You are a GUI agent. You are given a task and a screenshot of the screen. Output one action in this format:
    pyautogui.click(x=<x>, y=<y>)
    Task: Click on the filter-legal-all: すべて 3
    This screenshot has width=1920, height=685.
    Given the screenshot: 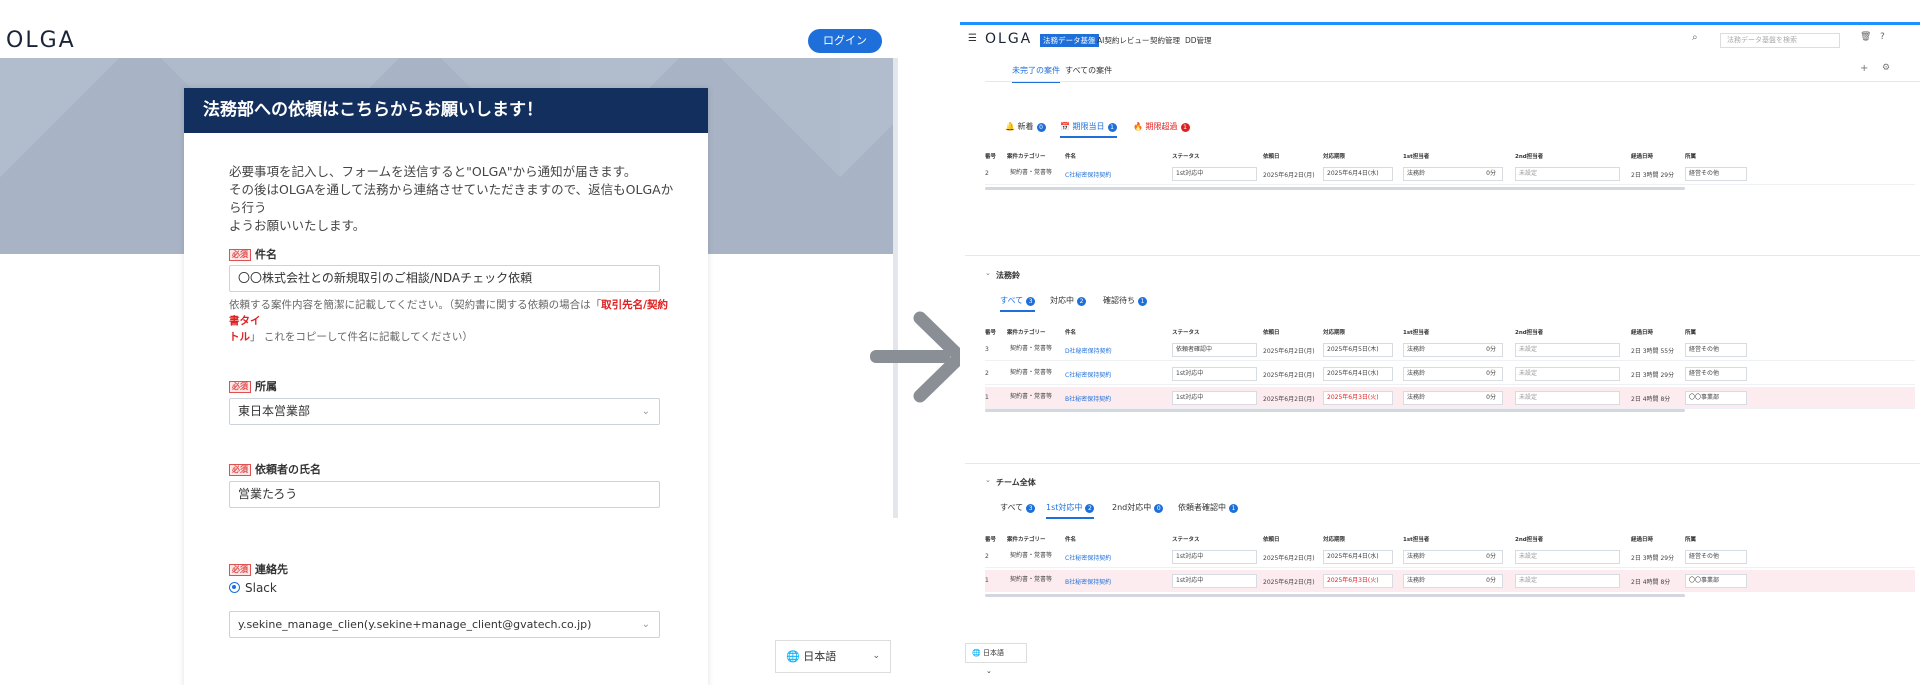 What is the action you would take?
    pyautogui.click(x=1018, y=303)
    